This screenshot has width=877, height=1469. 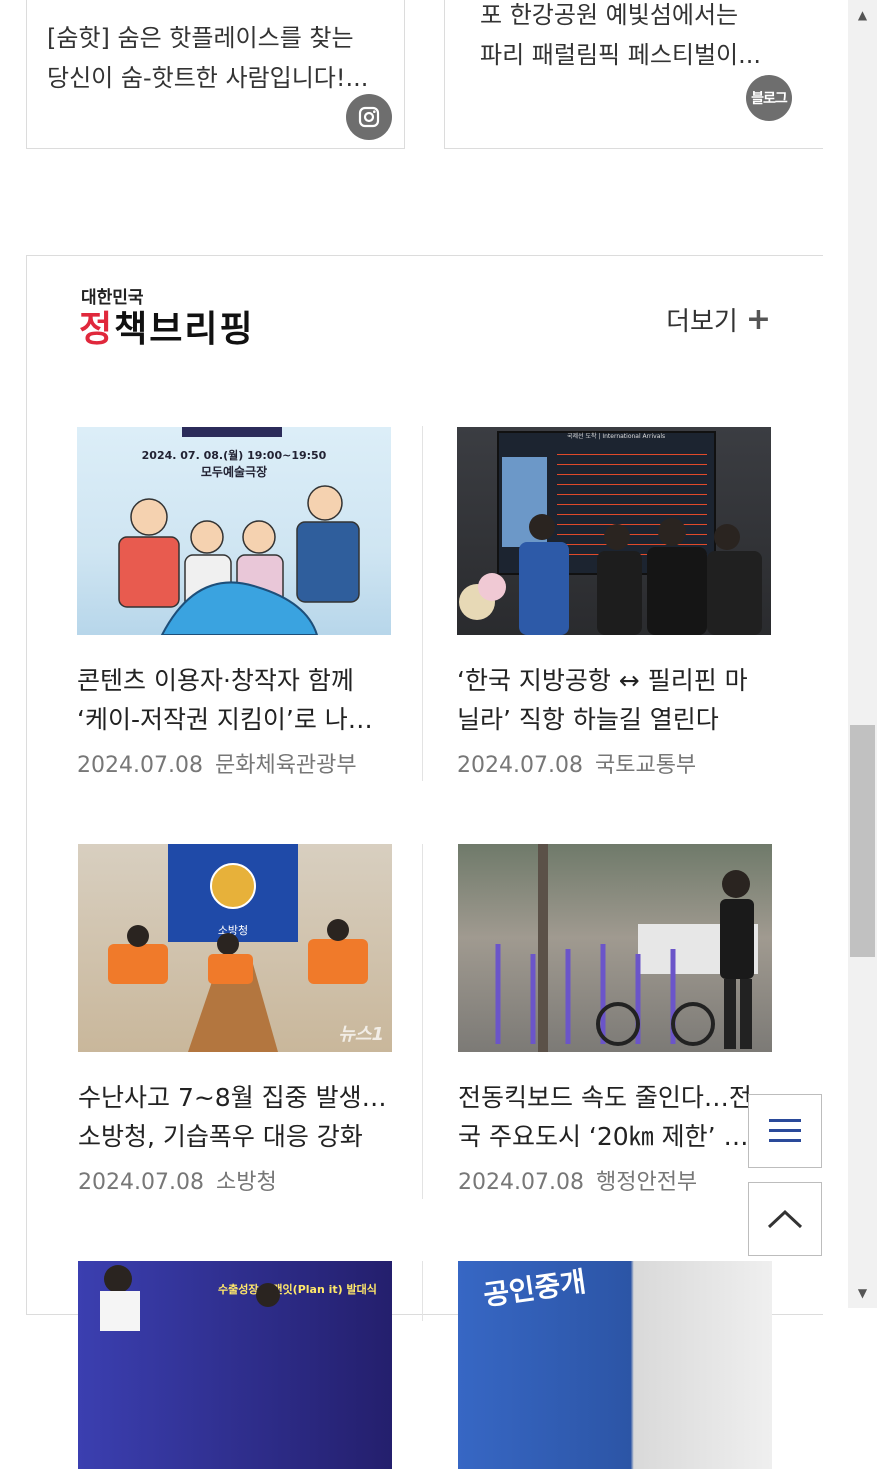 I want to click on hamburger-icon, so click(x=785, y=1130).